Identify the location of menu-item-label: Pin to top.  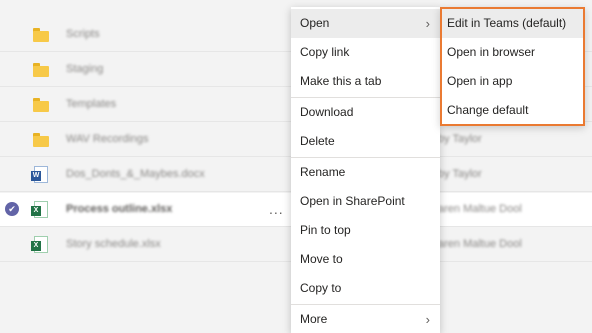
(325, 230).